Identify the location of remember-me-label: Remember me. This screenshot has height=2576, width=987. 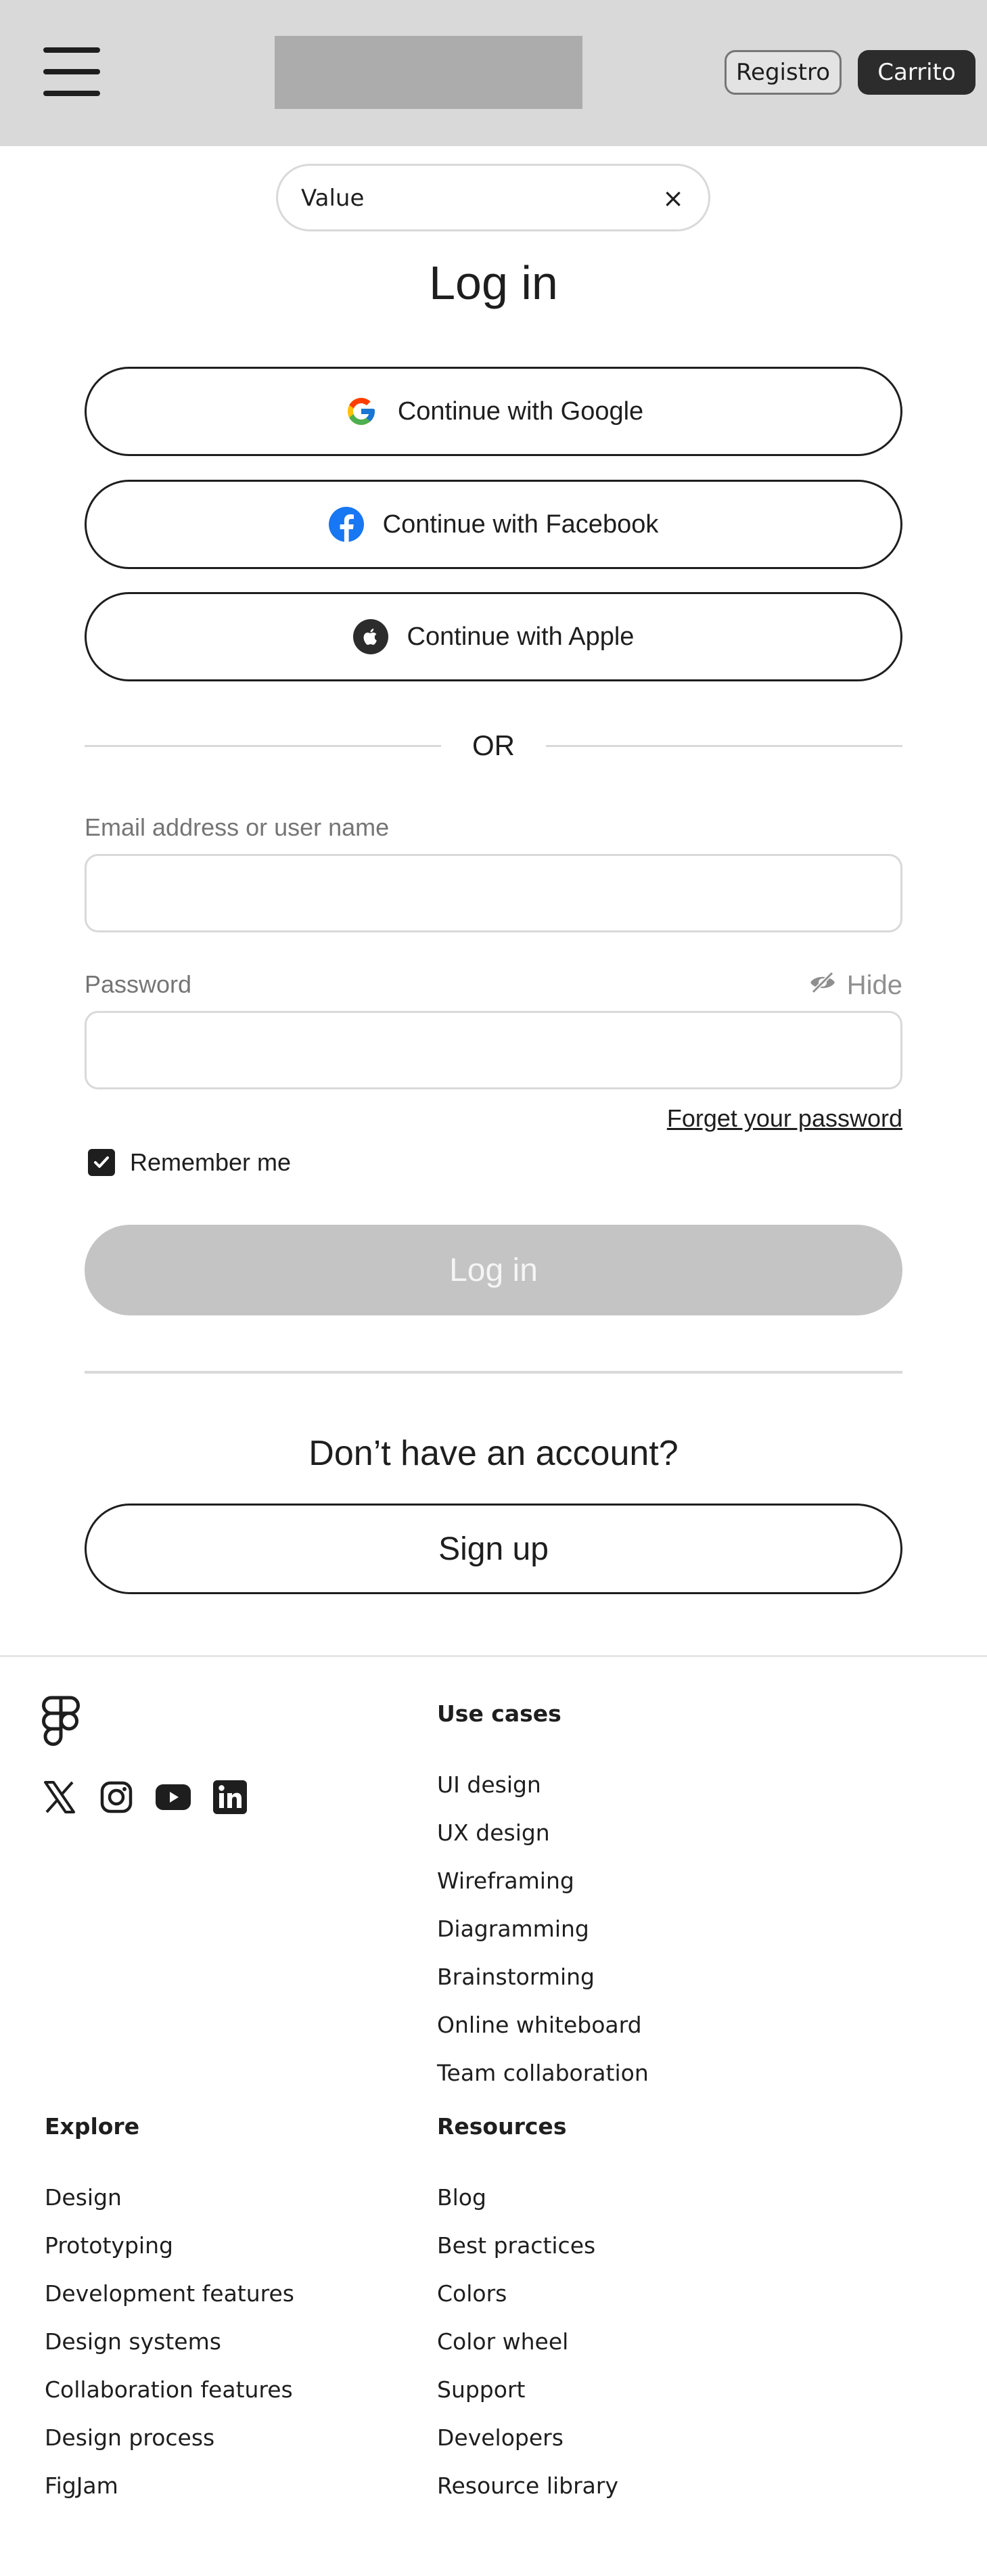
(211, 1162).